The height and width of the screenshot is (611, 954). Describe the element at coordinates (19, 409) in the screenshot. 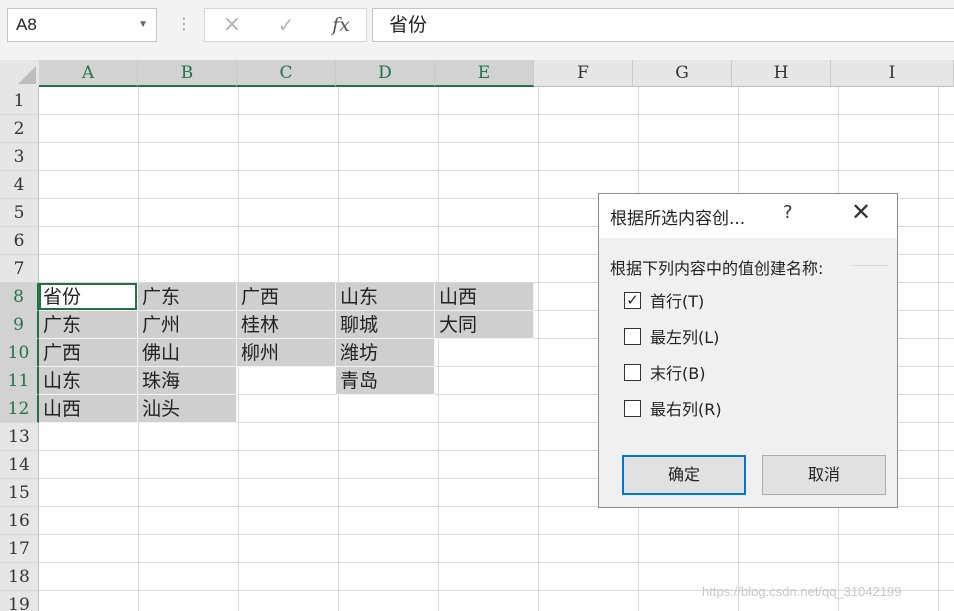

I see `row-header-12: 12` at that location.